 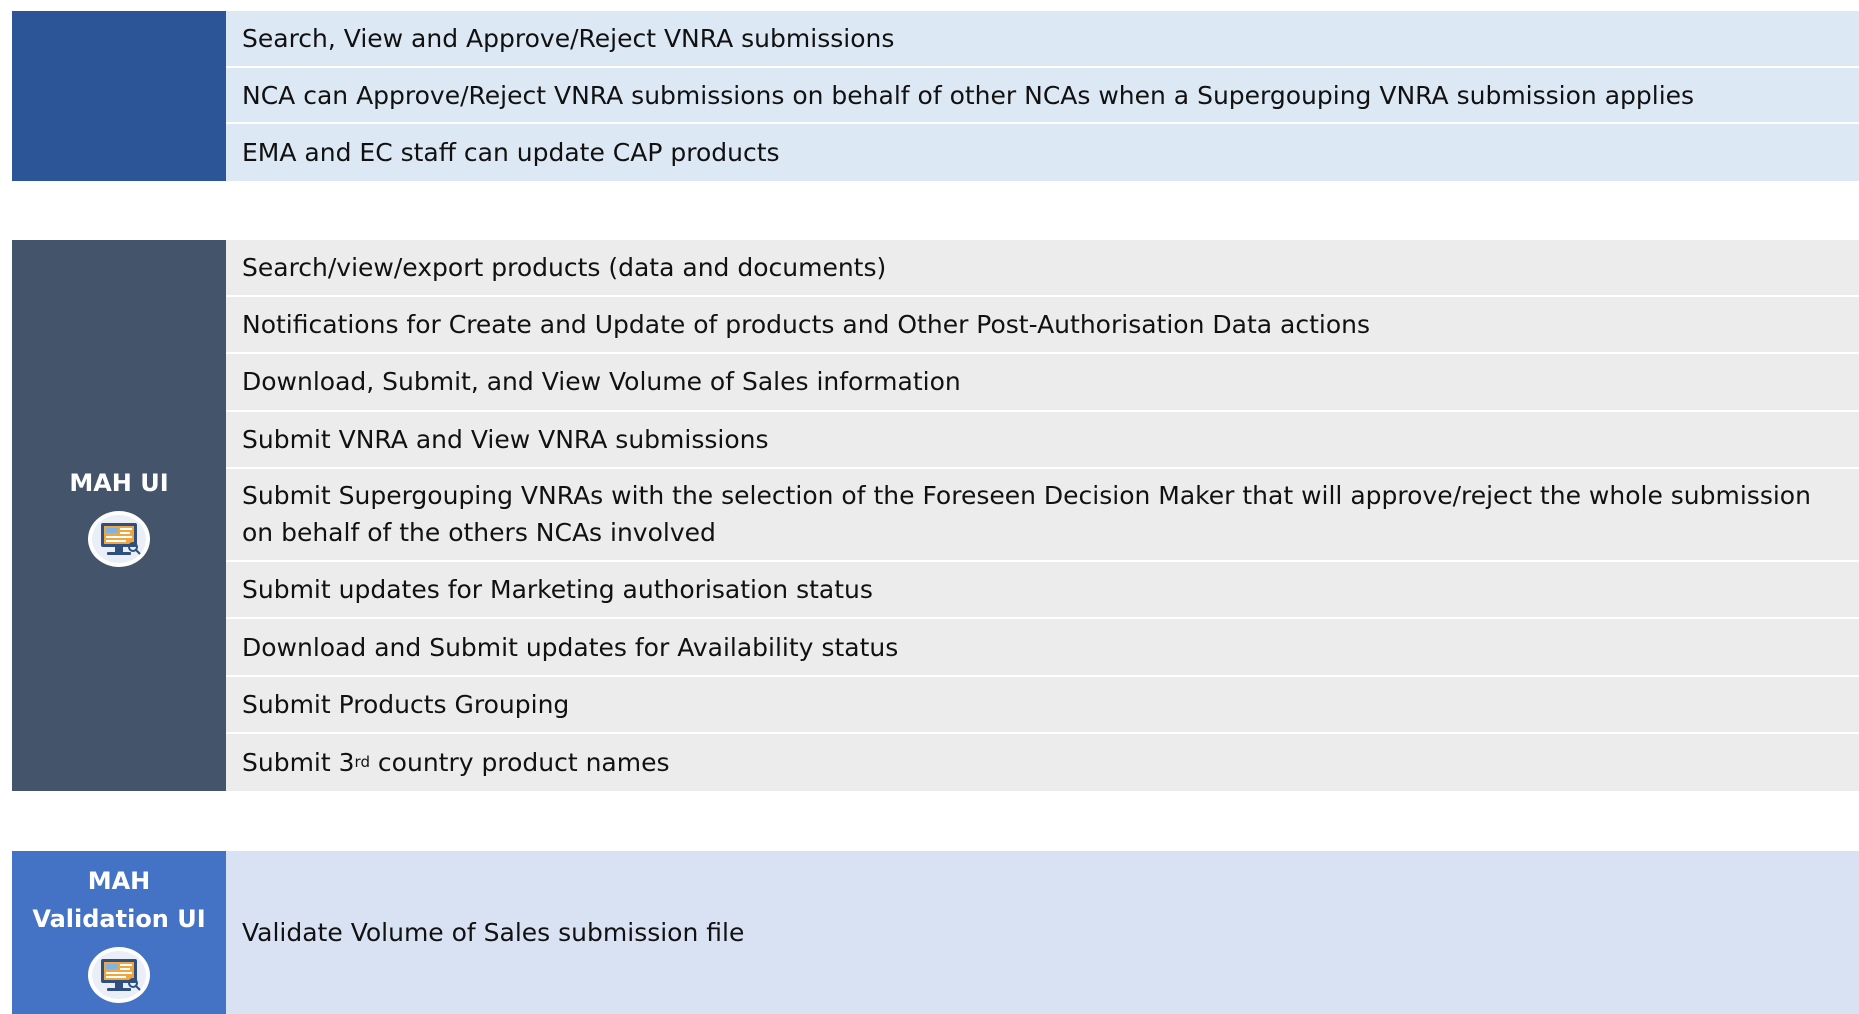 I want to click on section-label-cell: MAH Validation UI, so click(x=119, y=932).